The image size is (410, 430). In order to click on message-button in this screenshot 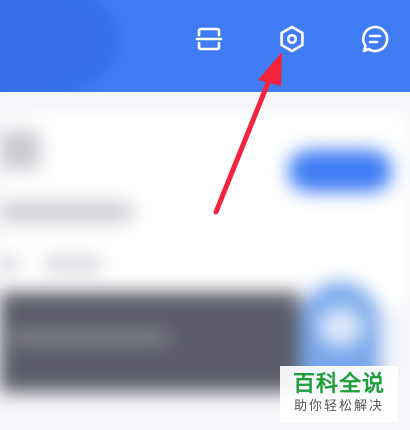, I will do `click(375, 39)`.